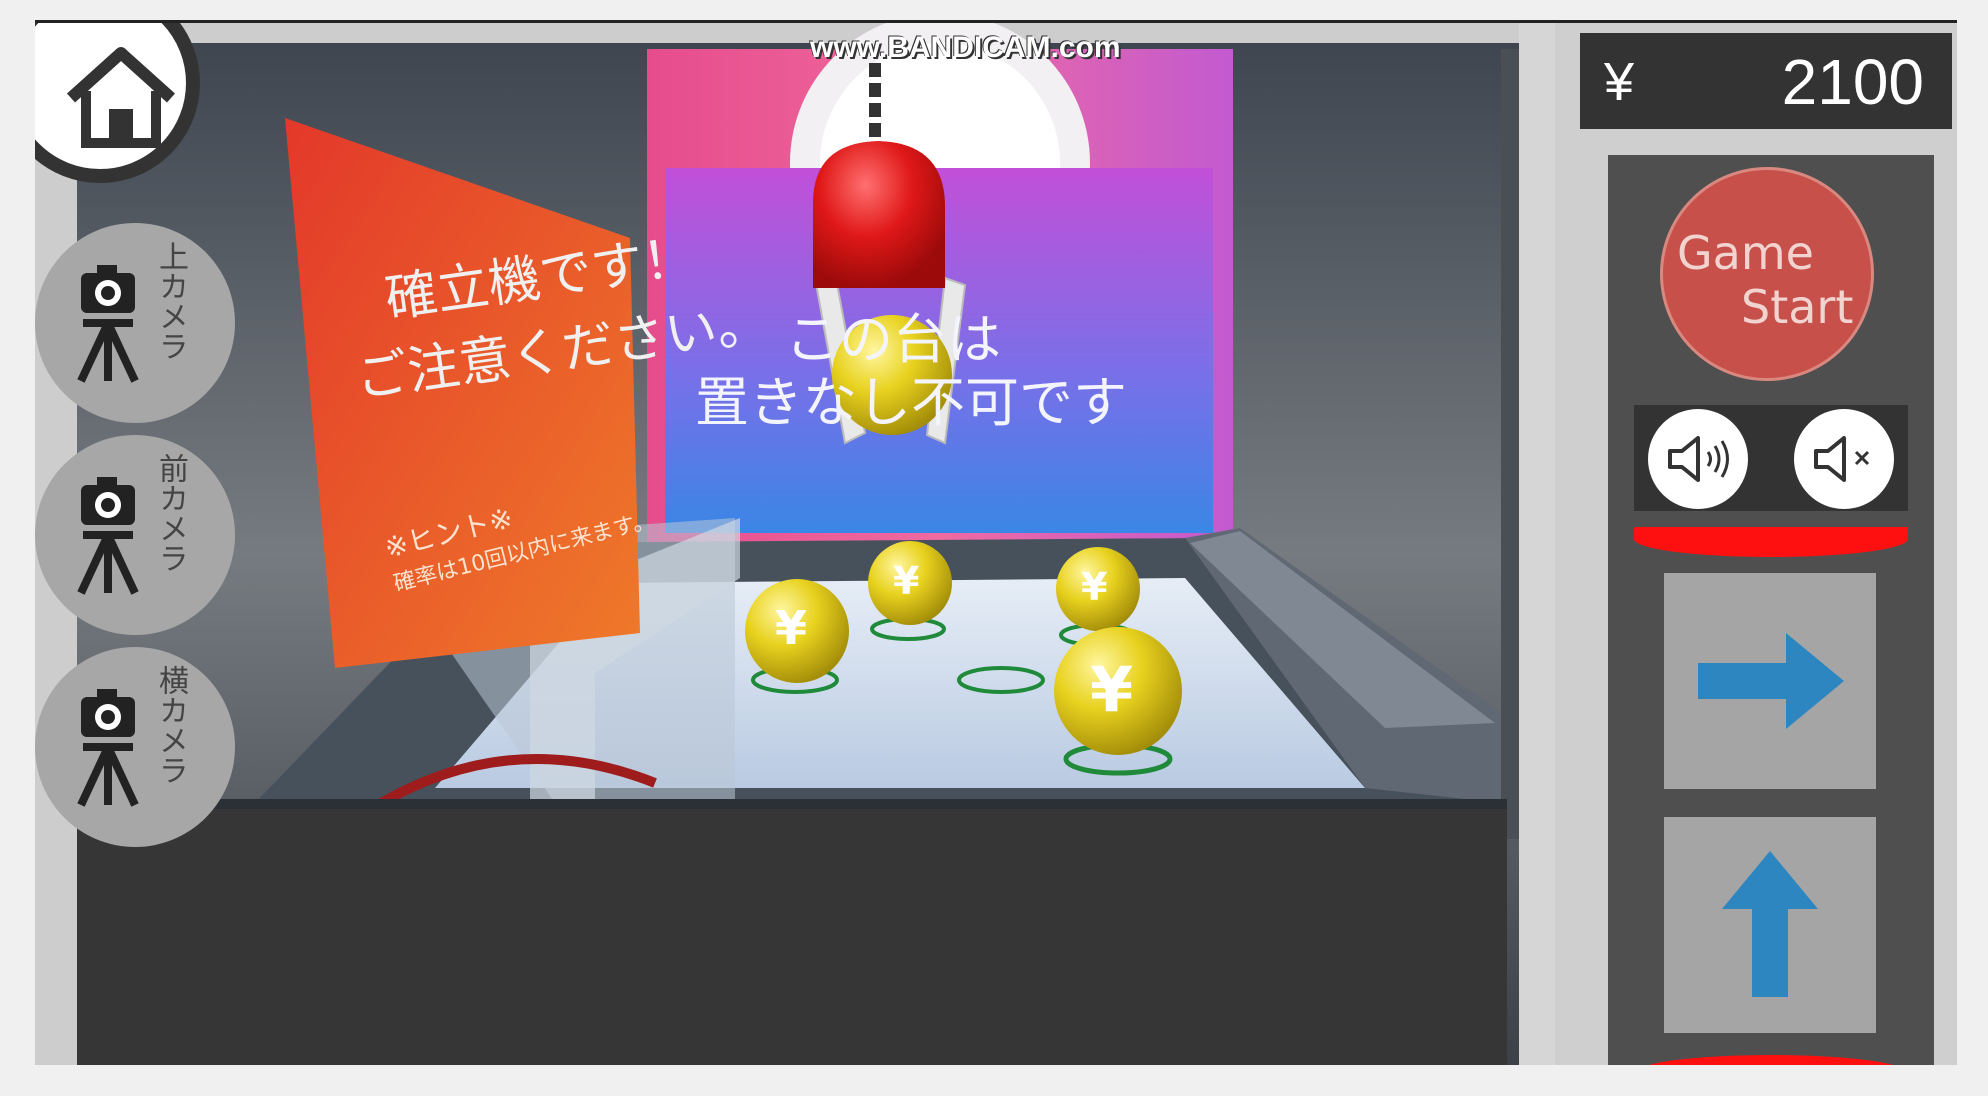  I want to click on speaker-mute-icon, so click(1842, 459).